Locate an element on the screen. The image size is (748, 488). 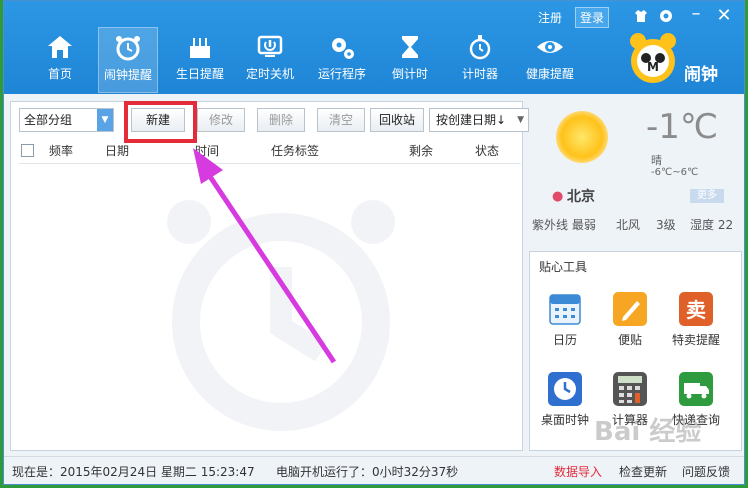
logo-text: 闹钟 is located at coordinates (701, 75).